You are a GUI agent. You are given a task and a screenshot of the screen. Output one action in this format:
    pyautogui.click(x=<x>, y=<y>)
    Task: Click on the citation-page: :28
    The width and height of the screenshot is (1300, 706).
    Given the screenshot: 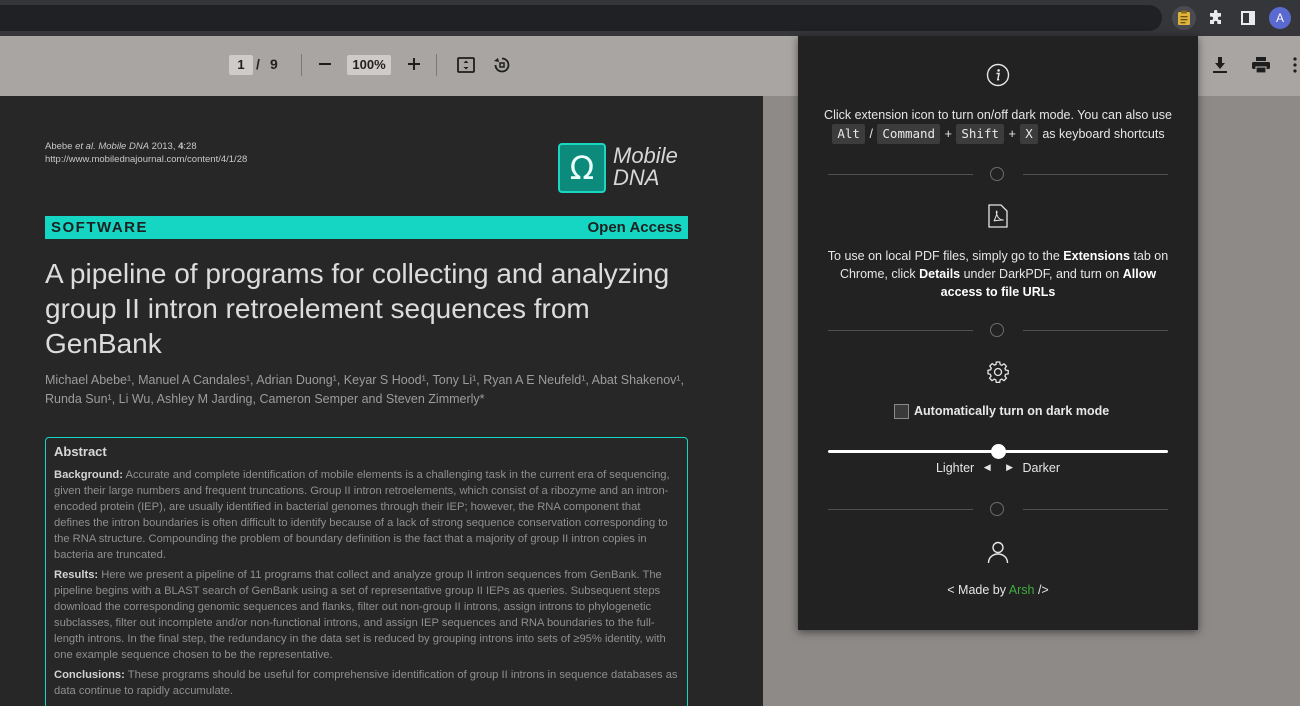 What is the action you would take?
    pyautogui.click(x=190, y=146)
    